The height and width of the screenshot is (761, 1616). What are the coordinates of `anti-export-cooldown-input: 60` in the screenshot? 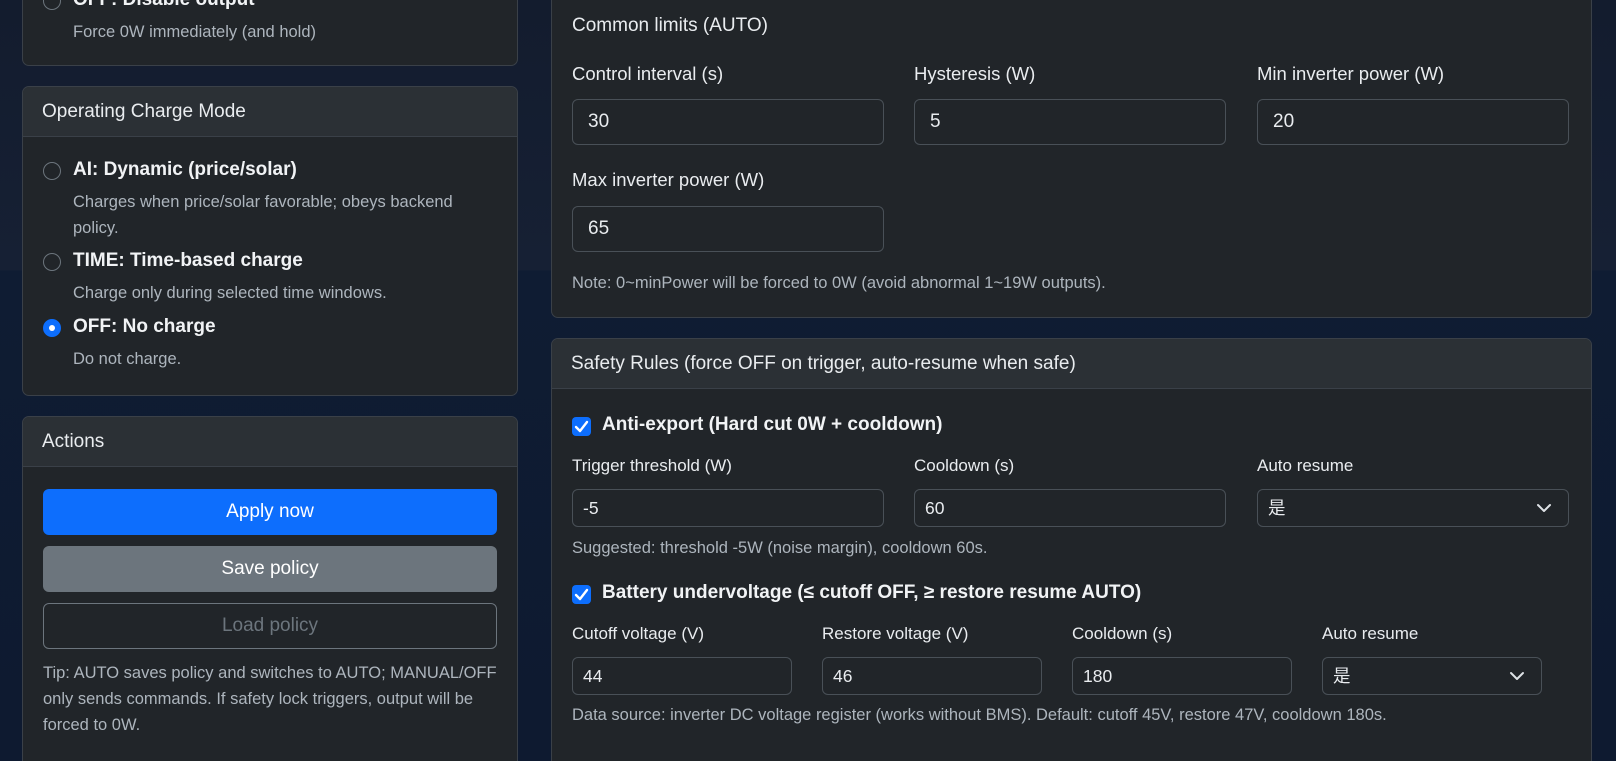 It's located at (1070, 508).